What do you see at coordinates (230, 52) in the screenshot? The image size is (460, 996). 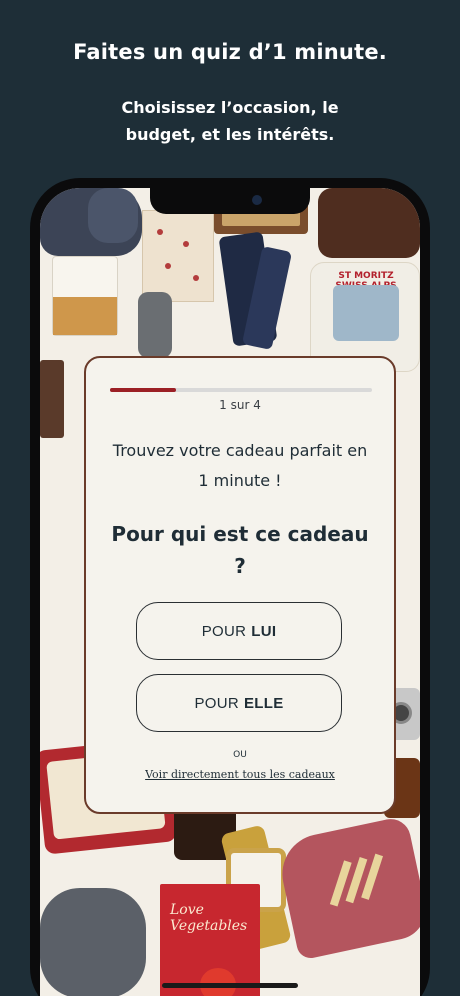 I see `promo-headline: Faites un quiz d’1 minute.` at bounding box center [230, 52].